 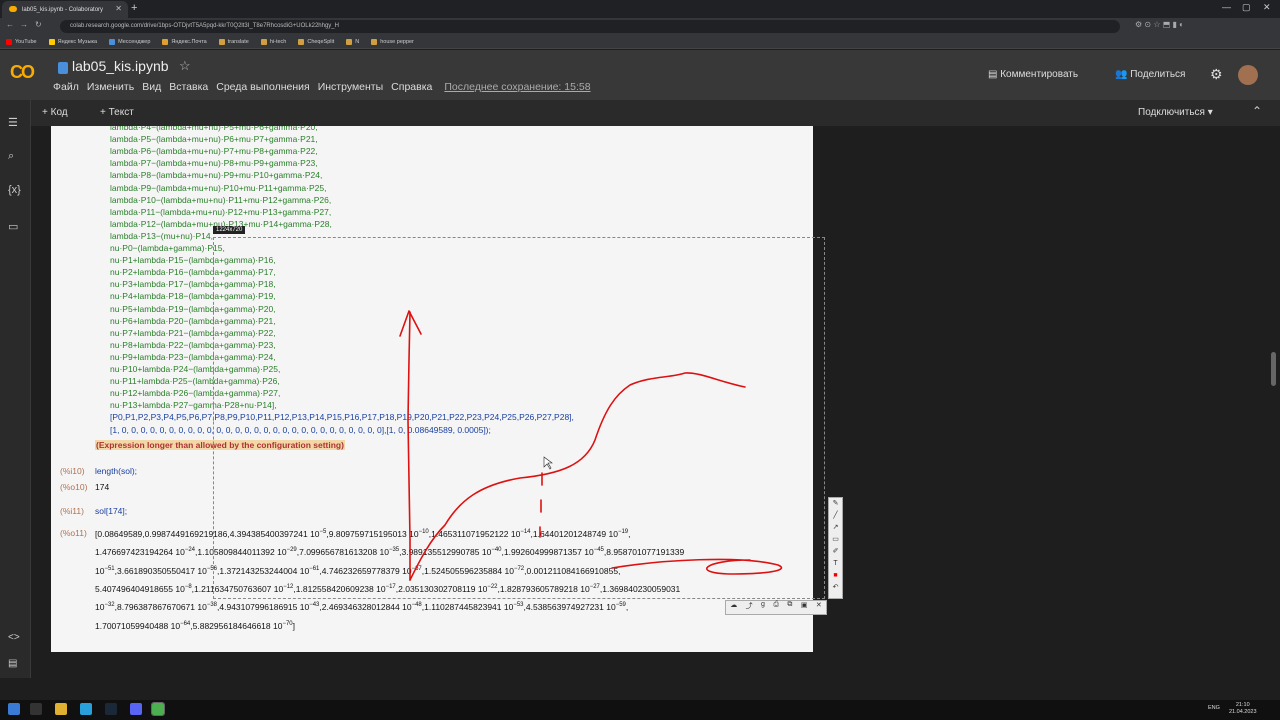 I want to click on menu-item: Среда выполнения, so click(x=262, y=87).